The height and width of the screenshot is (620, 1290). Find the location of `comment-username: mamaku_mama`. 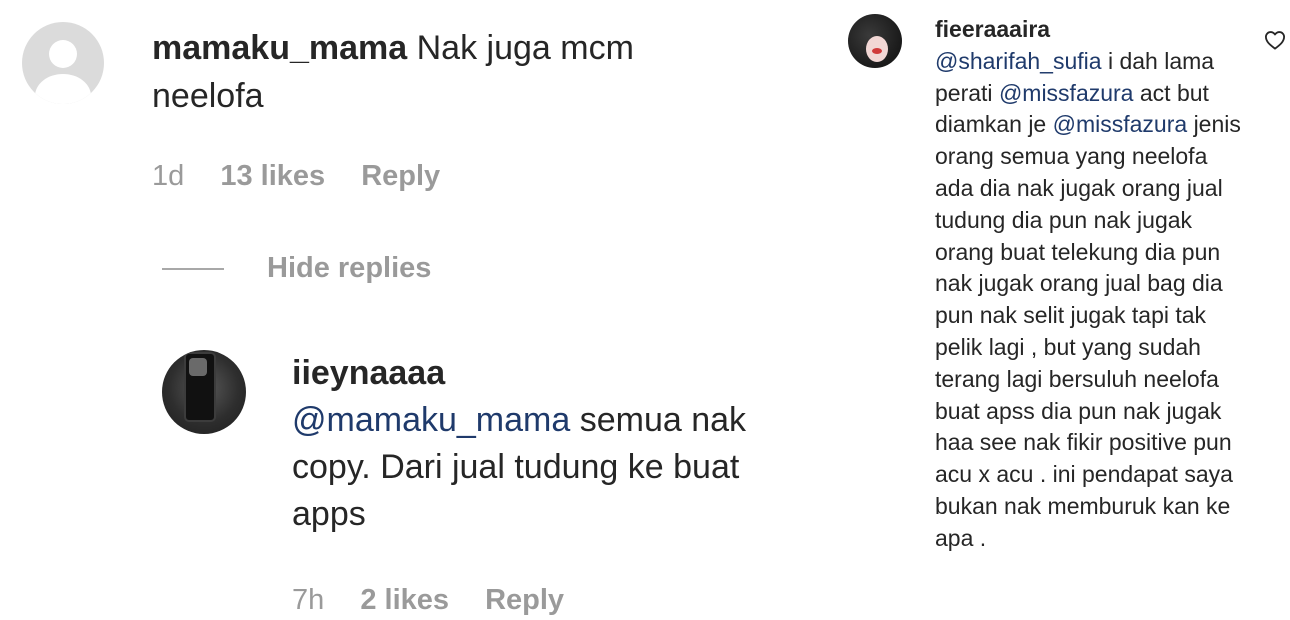

comment-username: mamaku_mama is located at coordinates (279, 48).